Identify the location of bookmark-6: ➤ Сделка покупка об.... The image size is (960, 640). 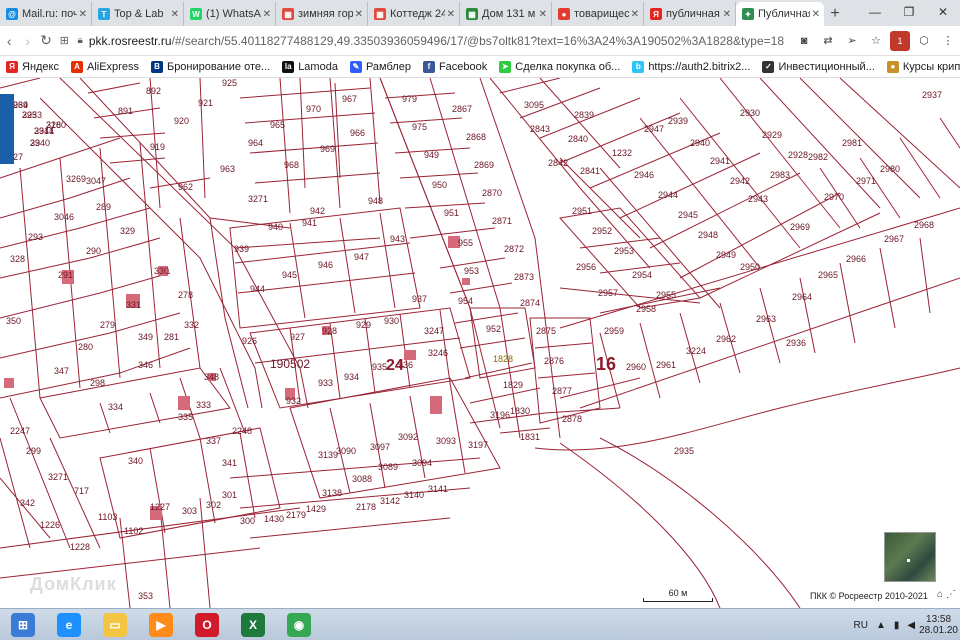
(559, 66).